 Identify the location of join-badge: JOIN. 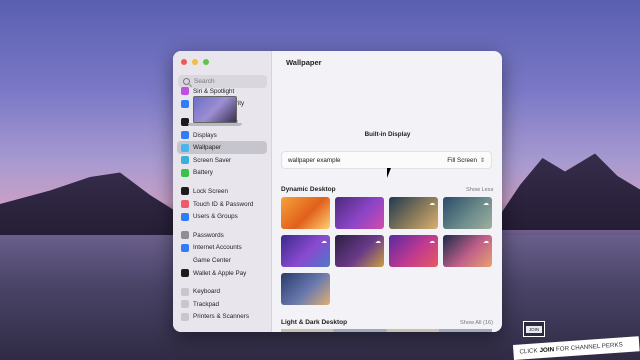
(534, 329).